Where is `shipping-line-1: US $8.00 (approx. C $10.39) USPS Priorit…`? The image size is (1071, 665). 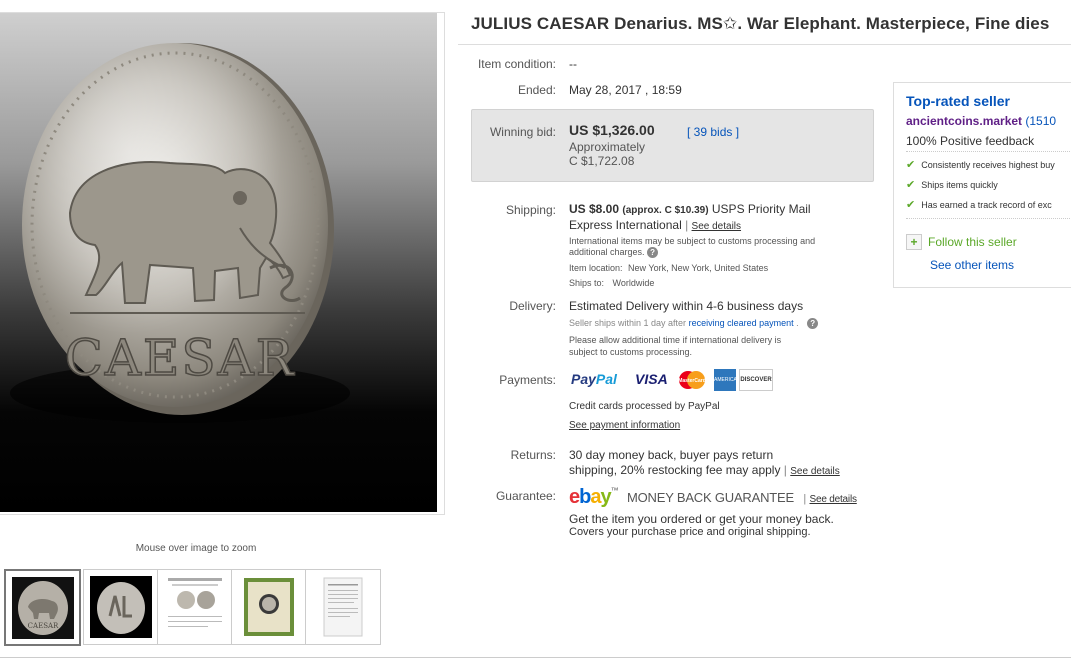
shipping-line-1: US $8.00 (approx. C $10.39) USPS Priorit… is located at coordinates (690, 209).